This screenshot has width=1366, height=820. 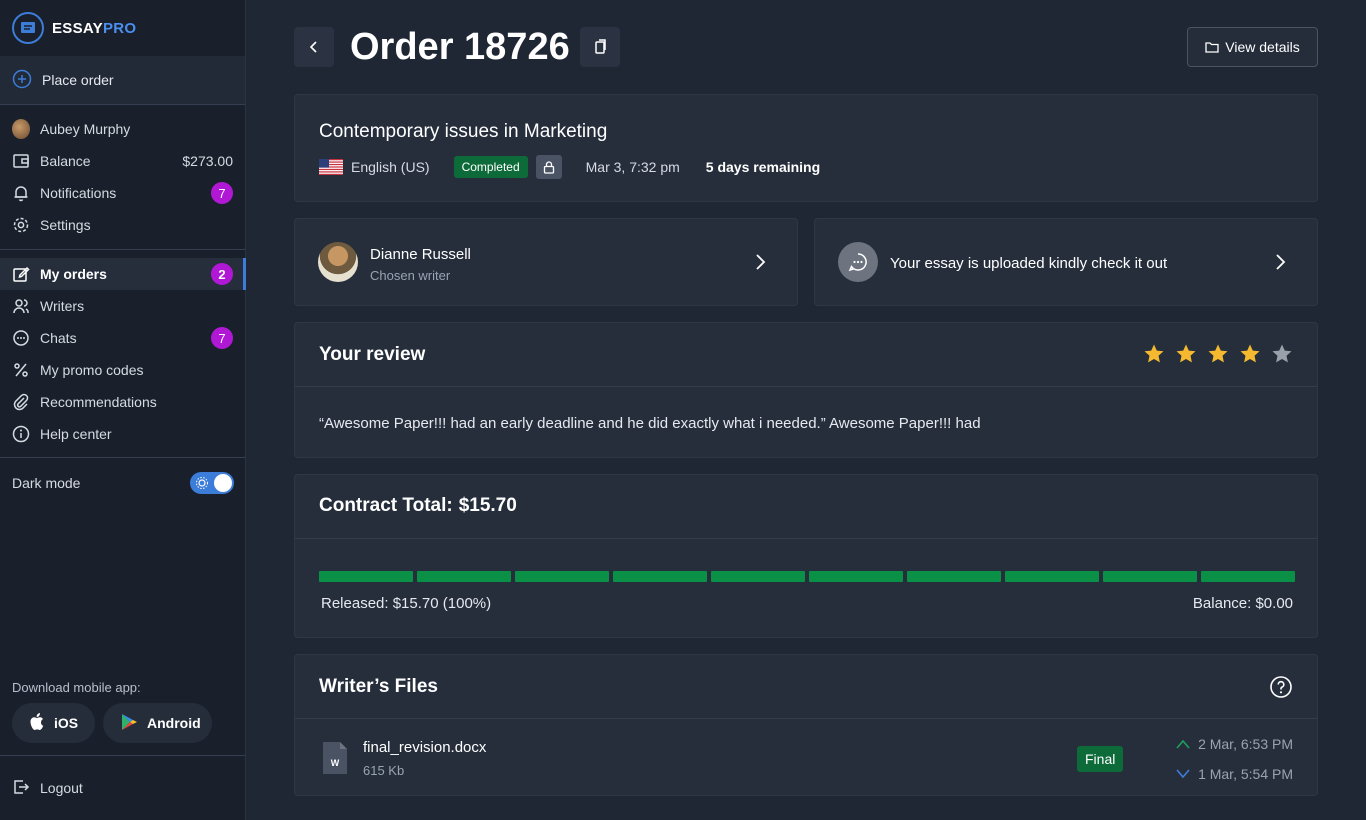 What do you see at coordinates (65, 161) in the screenshot?
I see `balance-label: Balance` at bounding box center [65, 161].